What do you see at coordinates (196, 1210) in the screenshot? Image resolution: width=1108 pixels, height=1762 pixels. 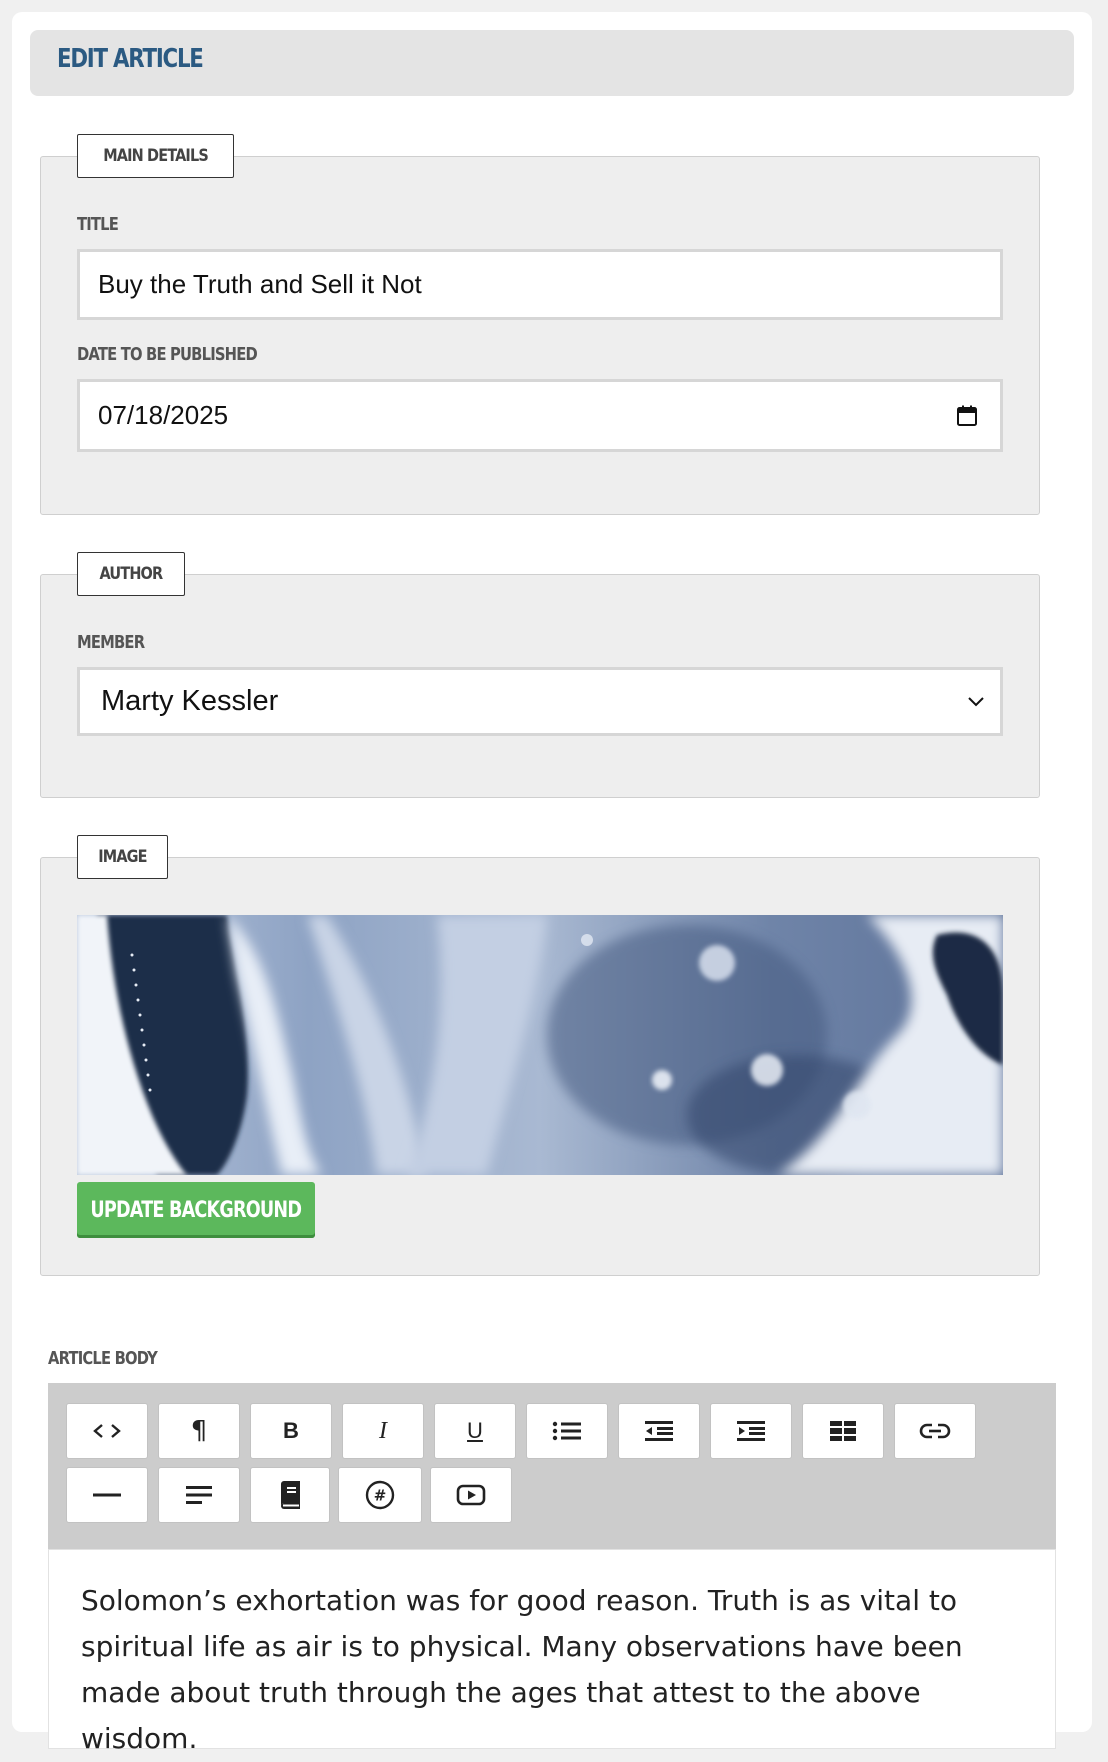 I see `update-background-button: UPDATE BACKGROUND` at bounding box center [196, 1210].